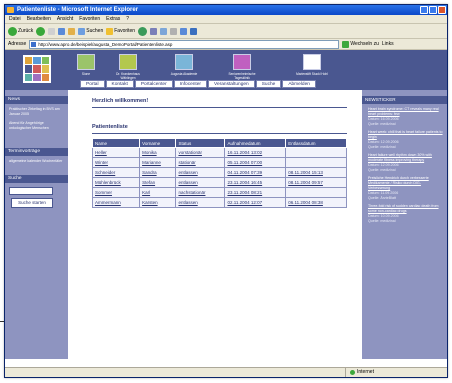 The height and width of the screenshot is (383, 452). What do you see at coordinates (37, 69) in the screenshot?
I see `site-logo` at bounding box center [37, 69].